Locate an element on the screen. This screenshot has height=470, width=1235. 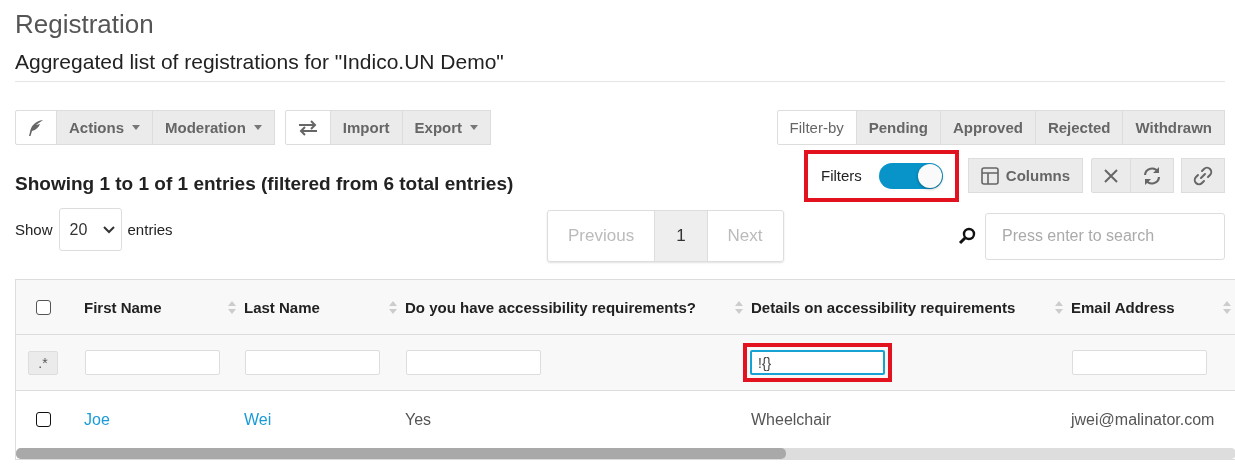
regex-button: .* is located at coordinates (43, 362).